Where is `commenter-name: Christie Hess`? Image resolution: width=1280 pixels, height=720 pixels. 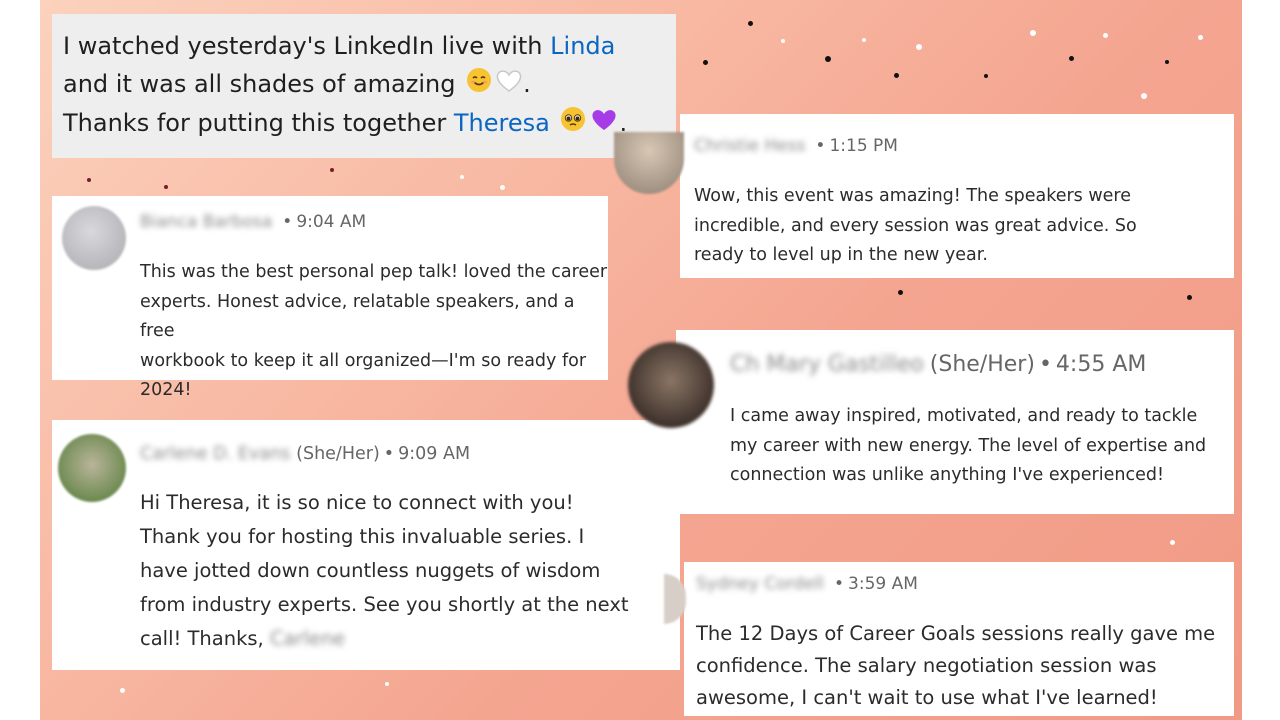
commenter-name: Christie Hess is located at coordinates (749, 146).